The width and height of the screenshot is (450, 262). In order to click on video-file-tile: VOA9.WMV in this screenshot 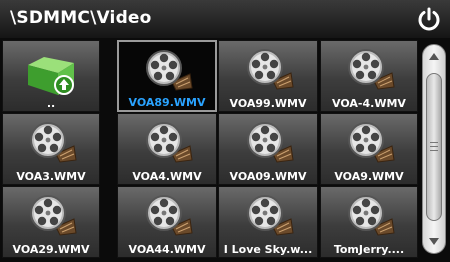, I will do `click(369, 149)`.